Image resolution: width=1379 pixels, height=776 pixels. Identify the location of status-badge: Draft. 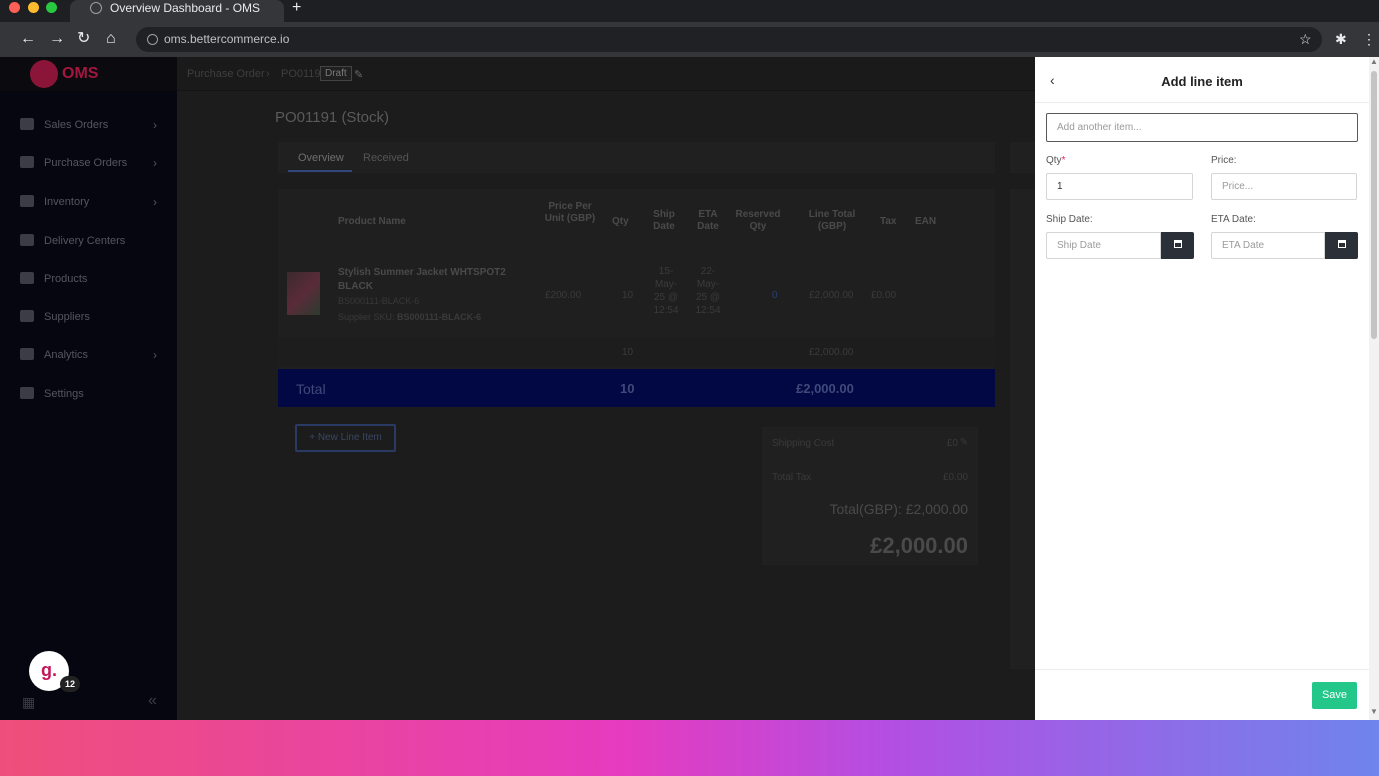
(336, 73).